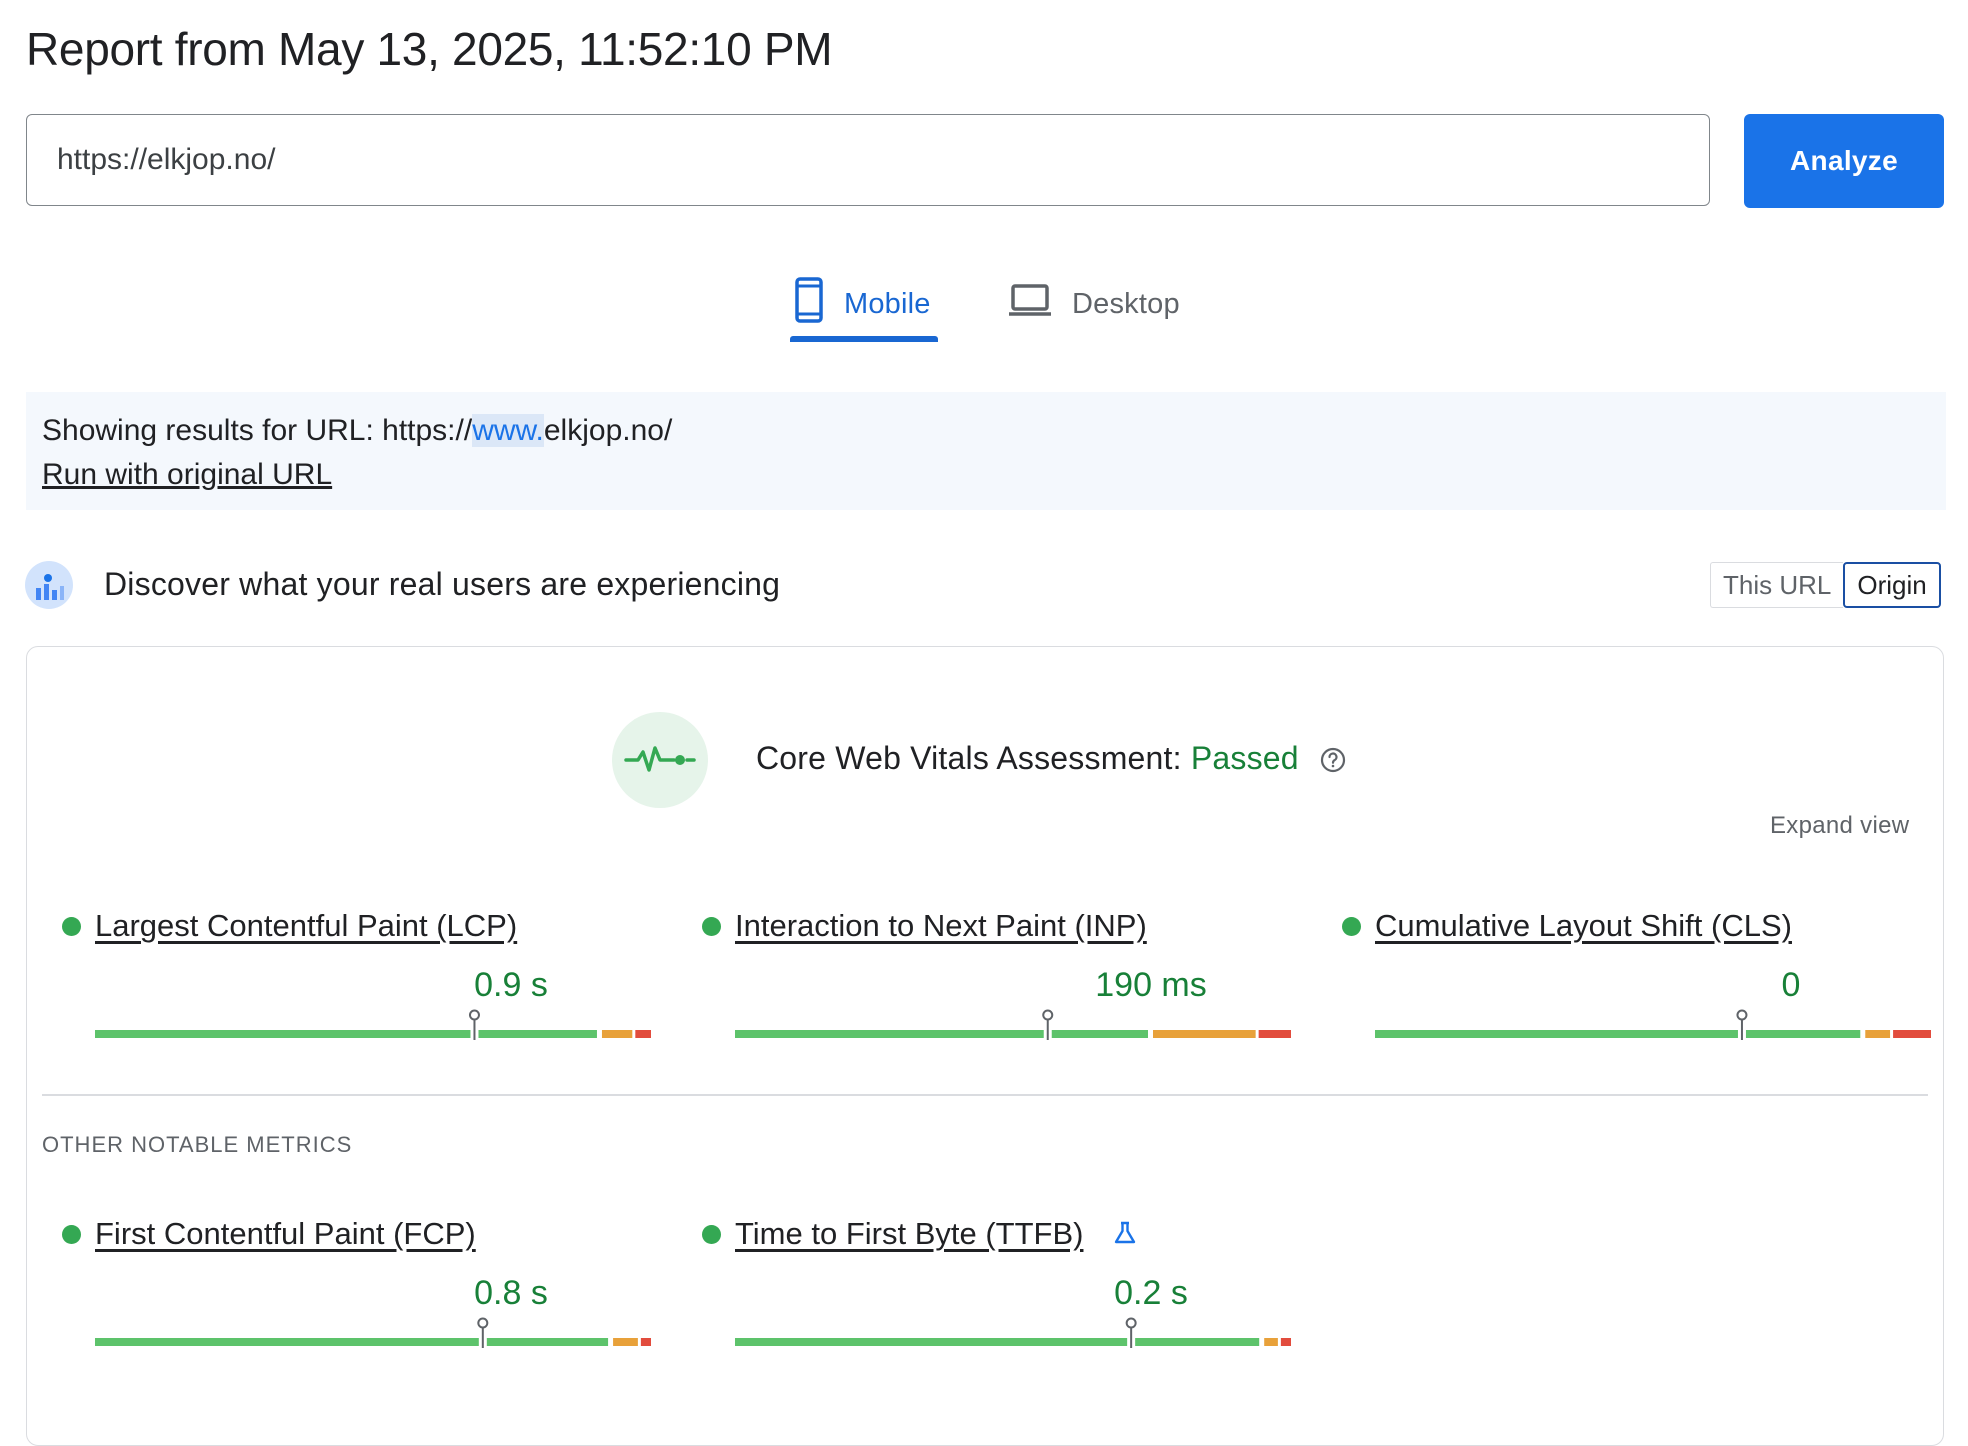  What do you see at coordinates (608, 430) in the screenshot?
I see `notice-suffix: elkjop.no/` at bounding box center [608, 430].